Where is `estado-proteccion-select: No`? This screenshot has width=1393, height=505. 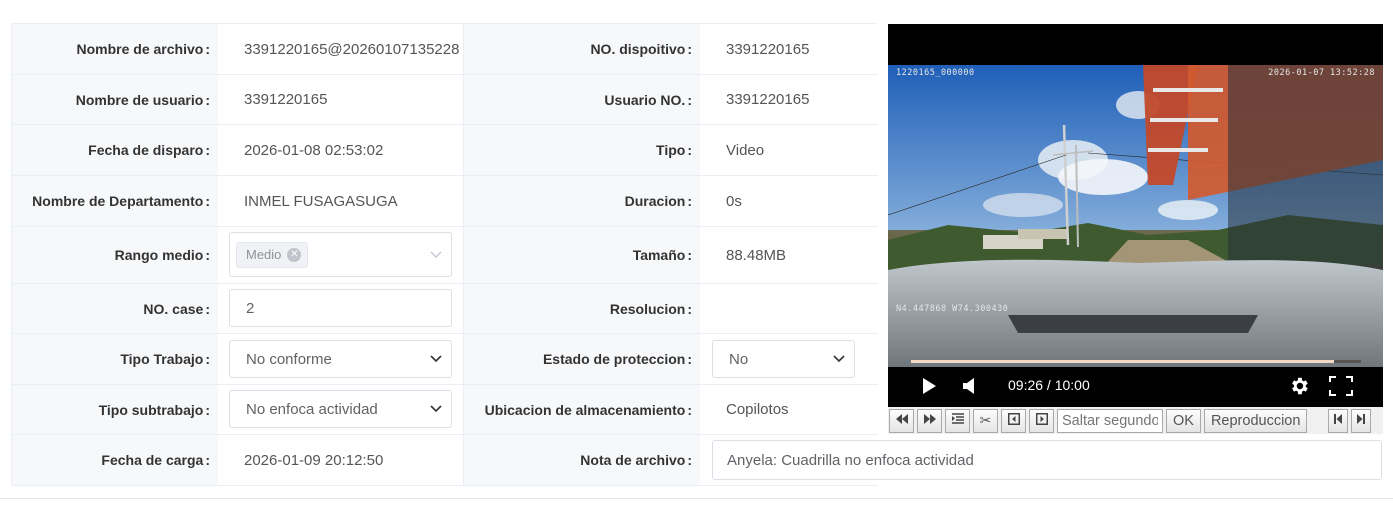 estado-proteccion-select: No is located at coordinates (783, 359).